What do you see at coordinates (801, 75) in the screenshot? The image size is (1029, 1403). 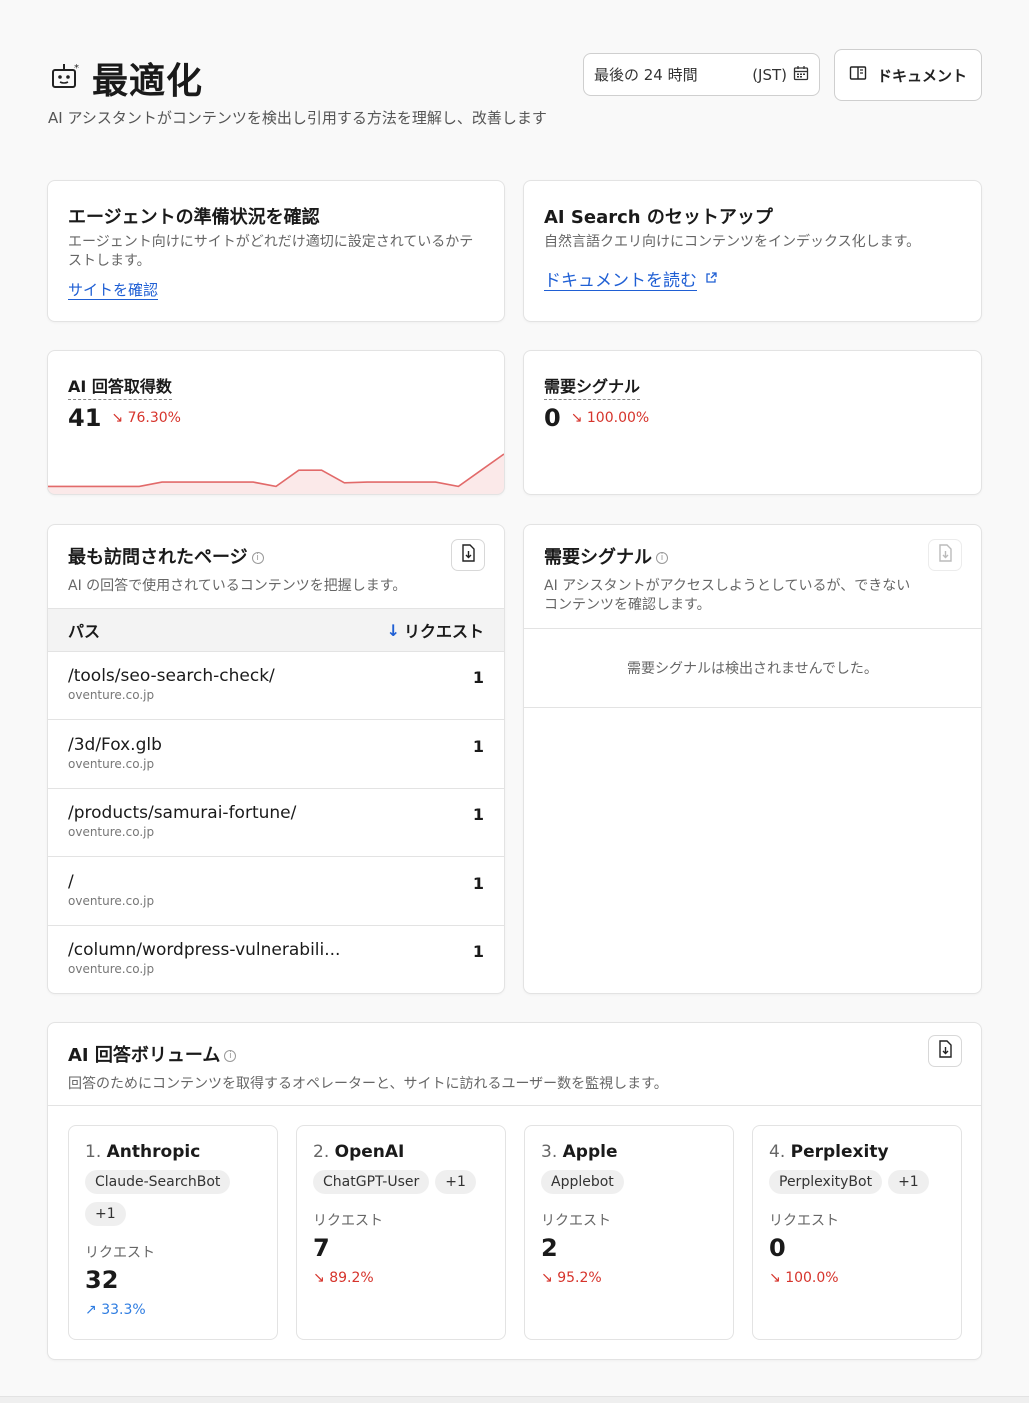 I see `calendar-icon` at bounding box center [801, 75].